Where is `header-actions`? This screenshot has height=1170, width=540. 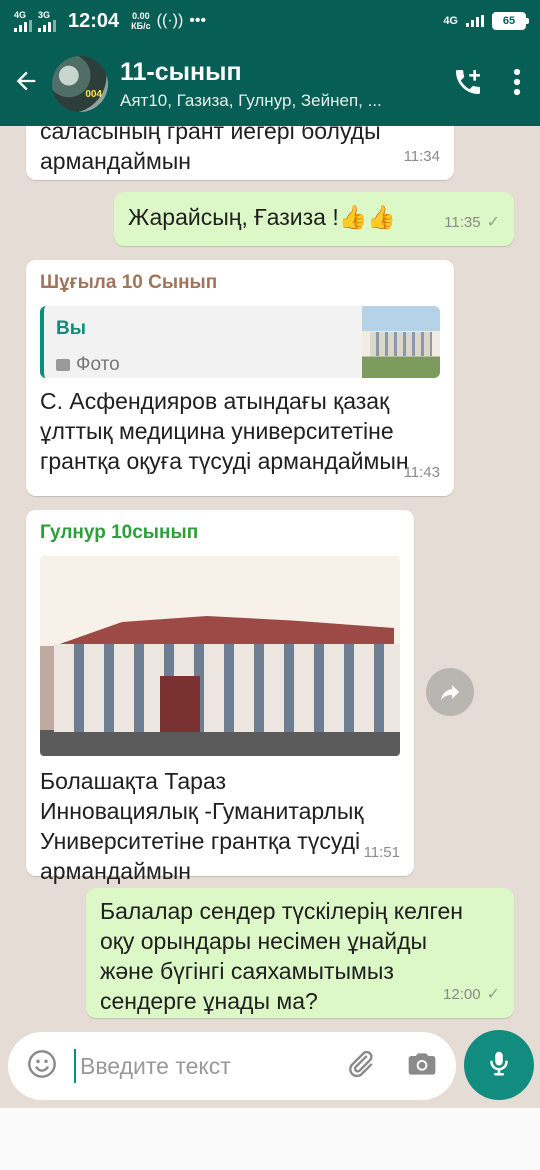
header-actions is located at coordinates (487, 84).